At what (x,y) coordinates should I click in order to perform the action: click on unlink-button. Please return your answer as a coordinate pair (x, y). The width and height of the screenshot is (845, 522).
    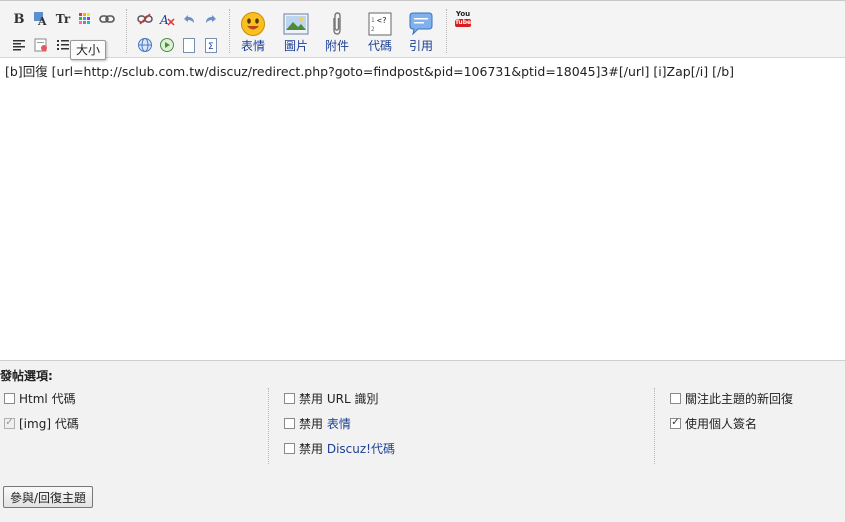
    Looking at the image, I should click on (145, 19).